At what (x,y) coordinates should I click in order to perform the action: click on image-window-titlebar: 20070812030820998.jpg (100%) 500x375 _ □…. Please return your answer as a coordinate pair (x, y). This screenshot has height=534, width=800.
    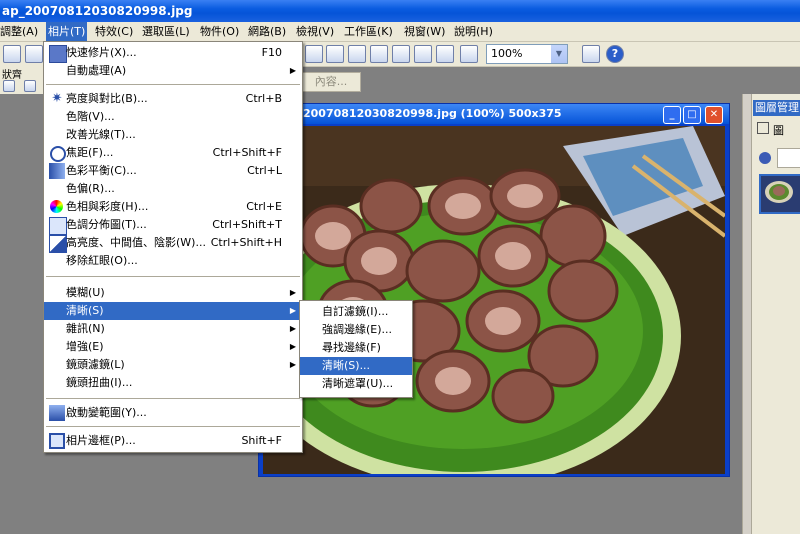
    Looking at the image, I should click on (494, 114).